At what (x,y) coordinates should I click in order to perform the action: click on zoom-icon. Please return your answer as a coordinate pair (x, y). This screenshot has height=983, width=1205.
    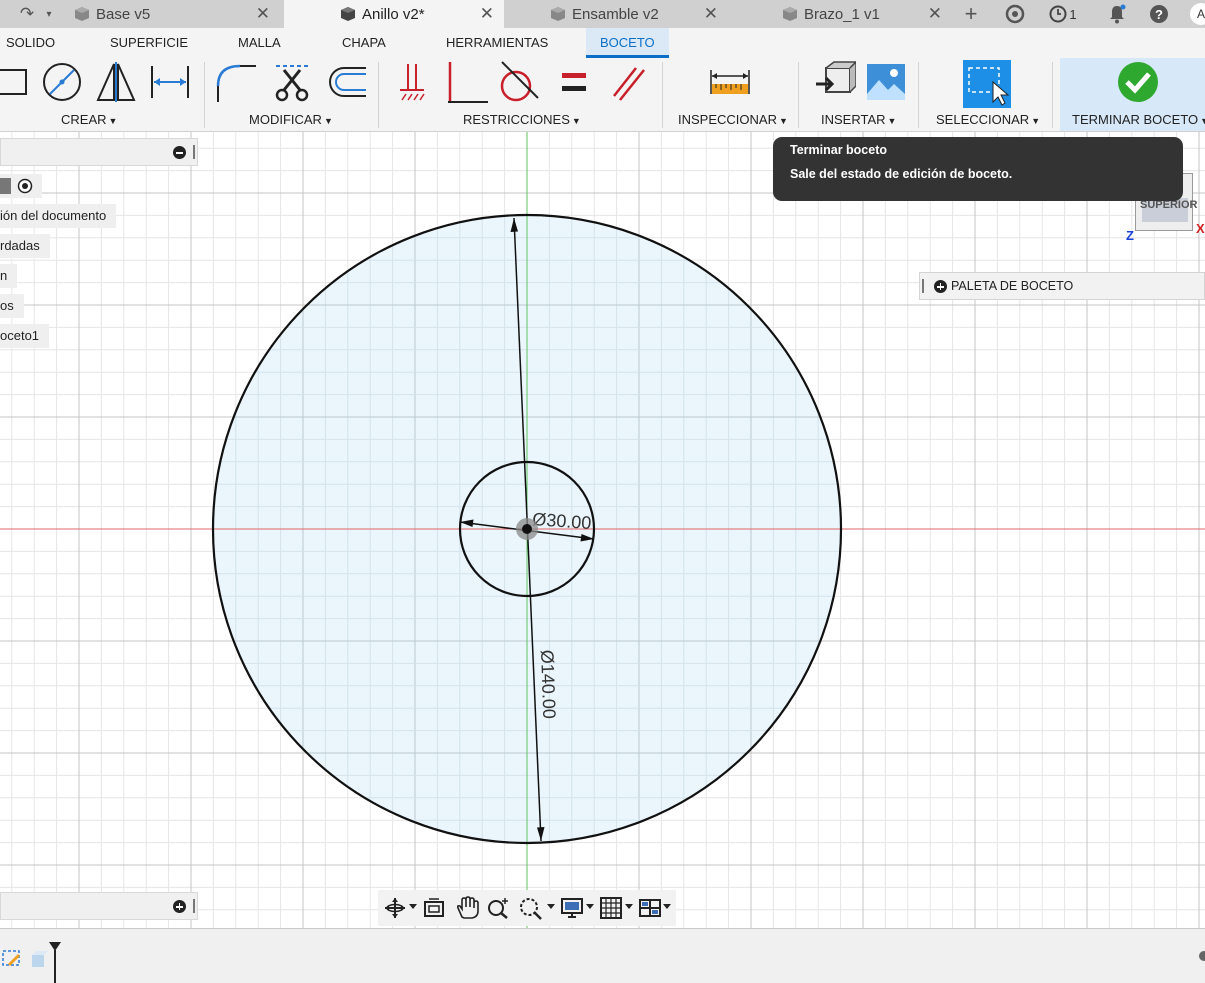
    Looking at the image, I should click on (499, 908).